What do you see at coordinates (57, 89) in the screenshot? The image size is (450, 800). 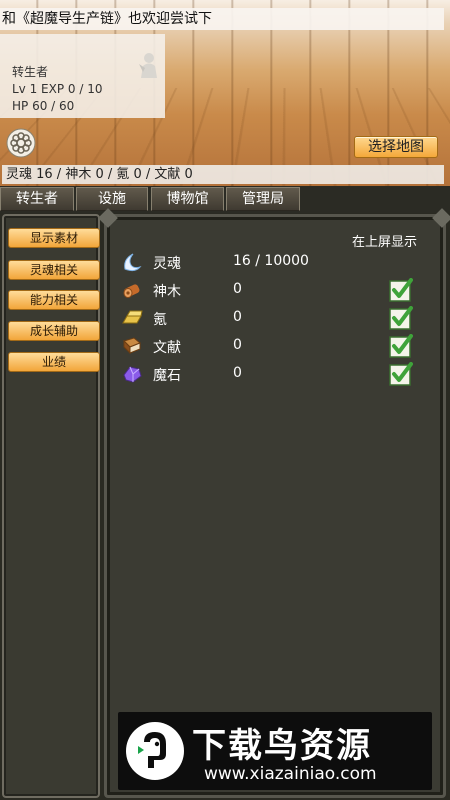 I see `player-level: Lv 1 EXP 0 / 10` at bounding box center [57, 89].